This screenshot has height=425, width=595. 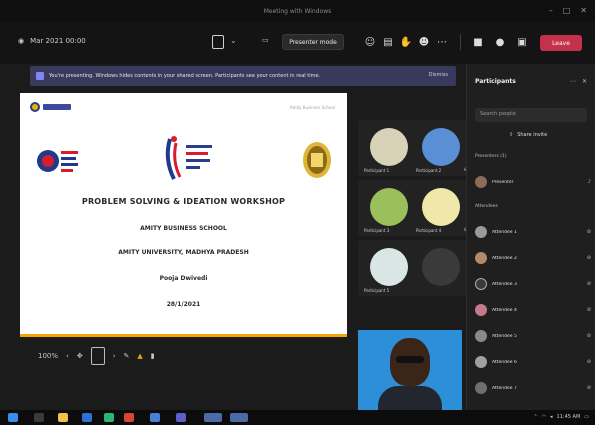 What do you see at coordinates (511, 135) in the screenshot?
I see `share-icon: ⇪` at bounding box center [511, 135].